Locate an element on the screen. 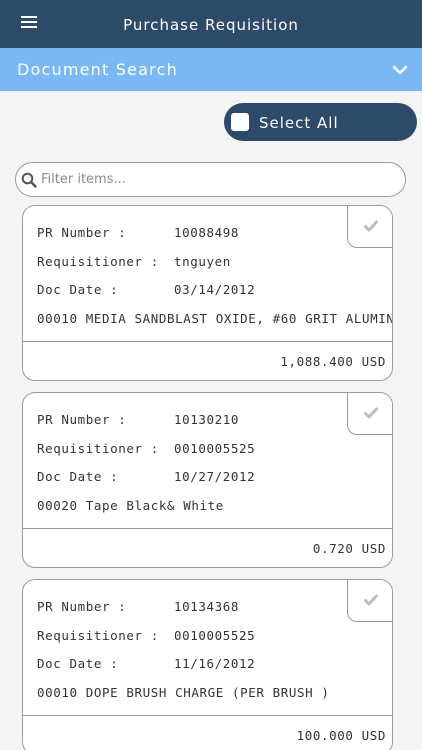  chevron-down-icon is located at coordinates (400, 70).